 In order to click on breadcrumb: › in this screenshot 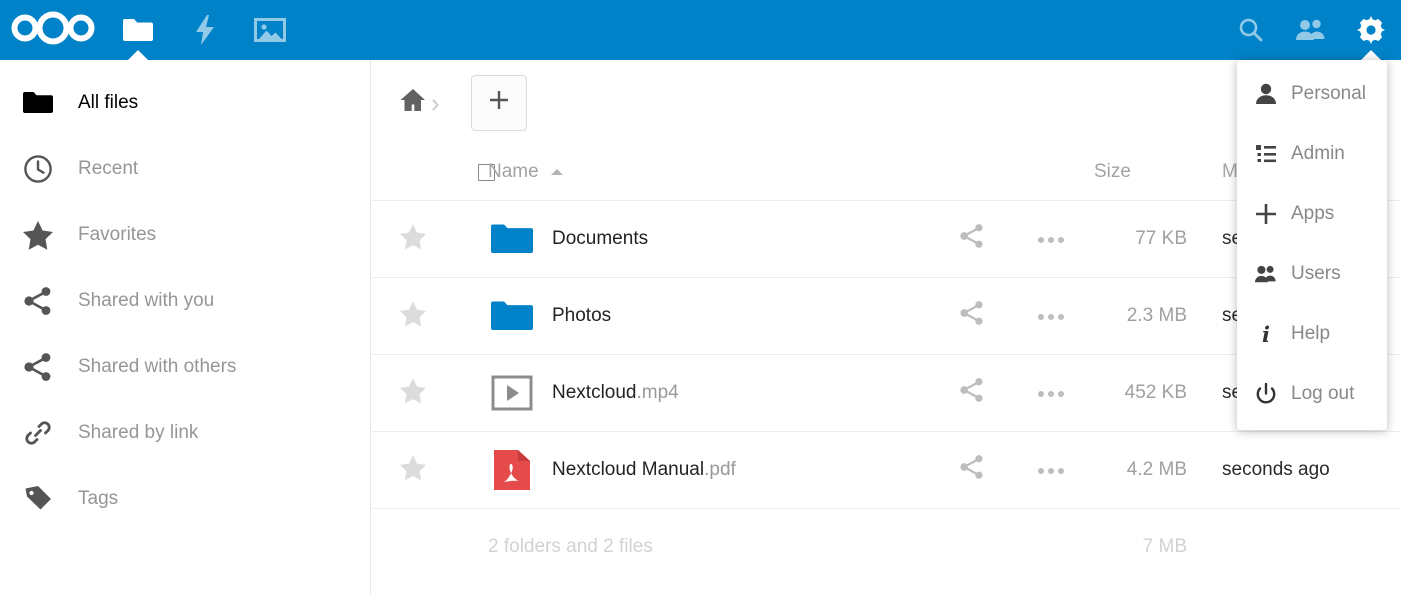, I will do `click(420, 102)`.